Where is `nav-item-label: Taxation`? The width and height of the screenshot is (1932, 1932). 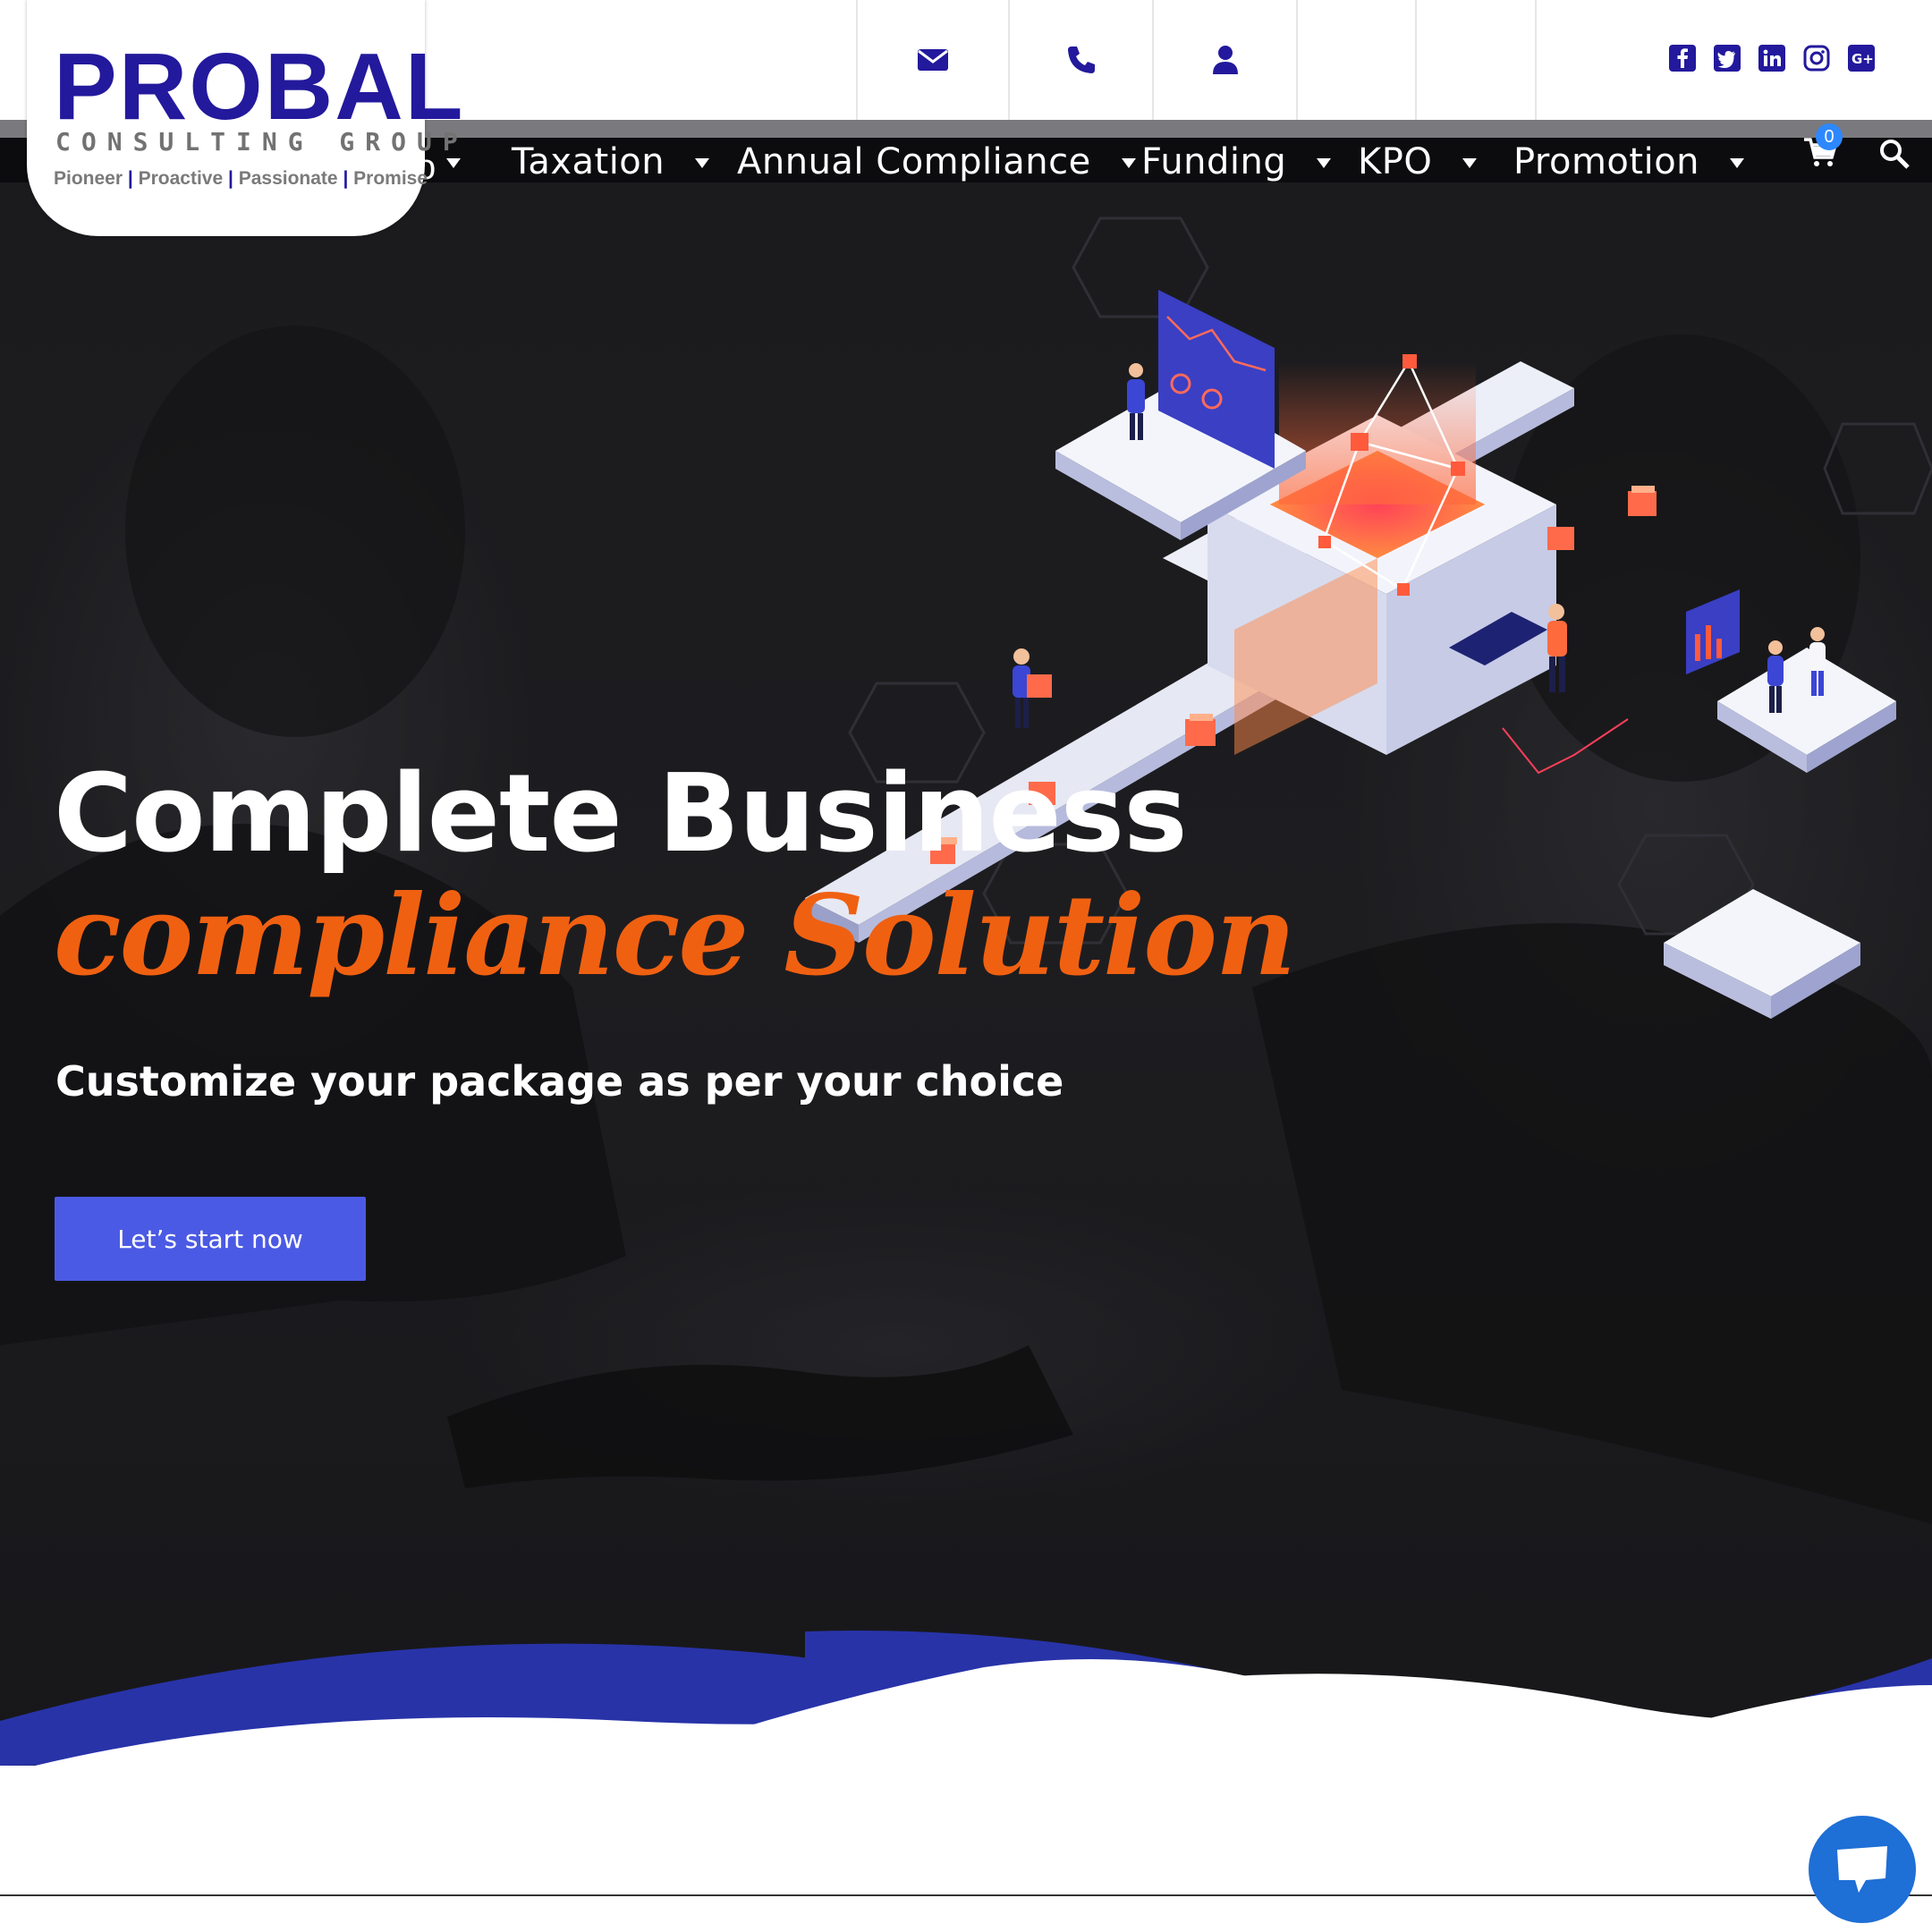
nav-item-label: Taxation is located at coordinates (588, 161).